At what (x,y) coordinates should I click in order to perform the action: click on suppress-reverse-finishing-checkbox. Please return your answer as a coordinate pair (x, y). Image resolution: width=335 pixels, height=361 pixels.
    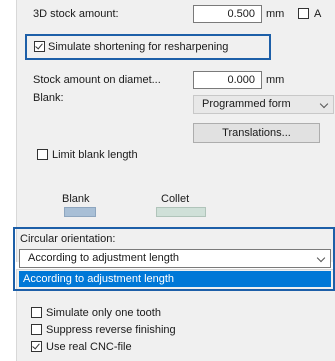
    Looking at the image, I should click on (36, 329).